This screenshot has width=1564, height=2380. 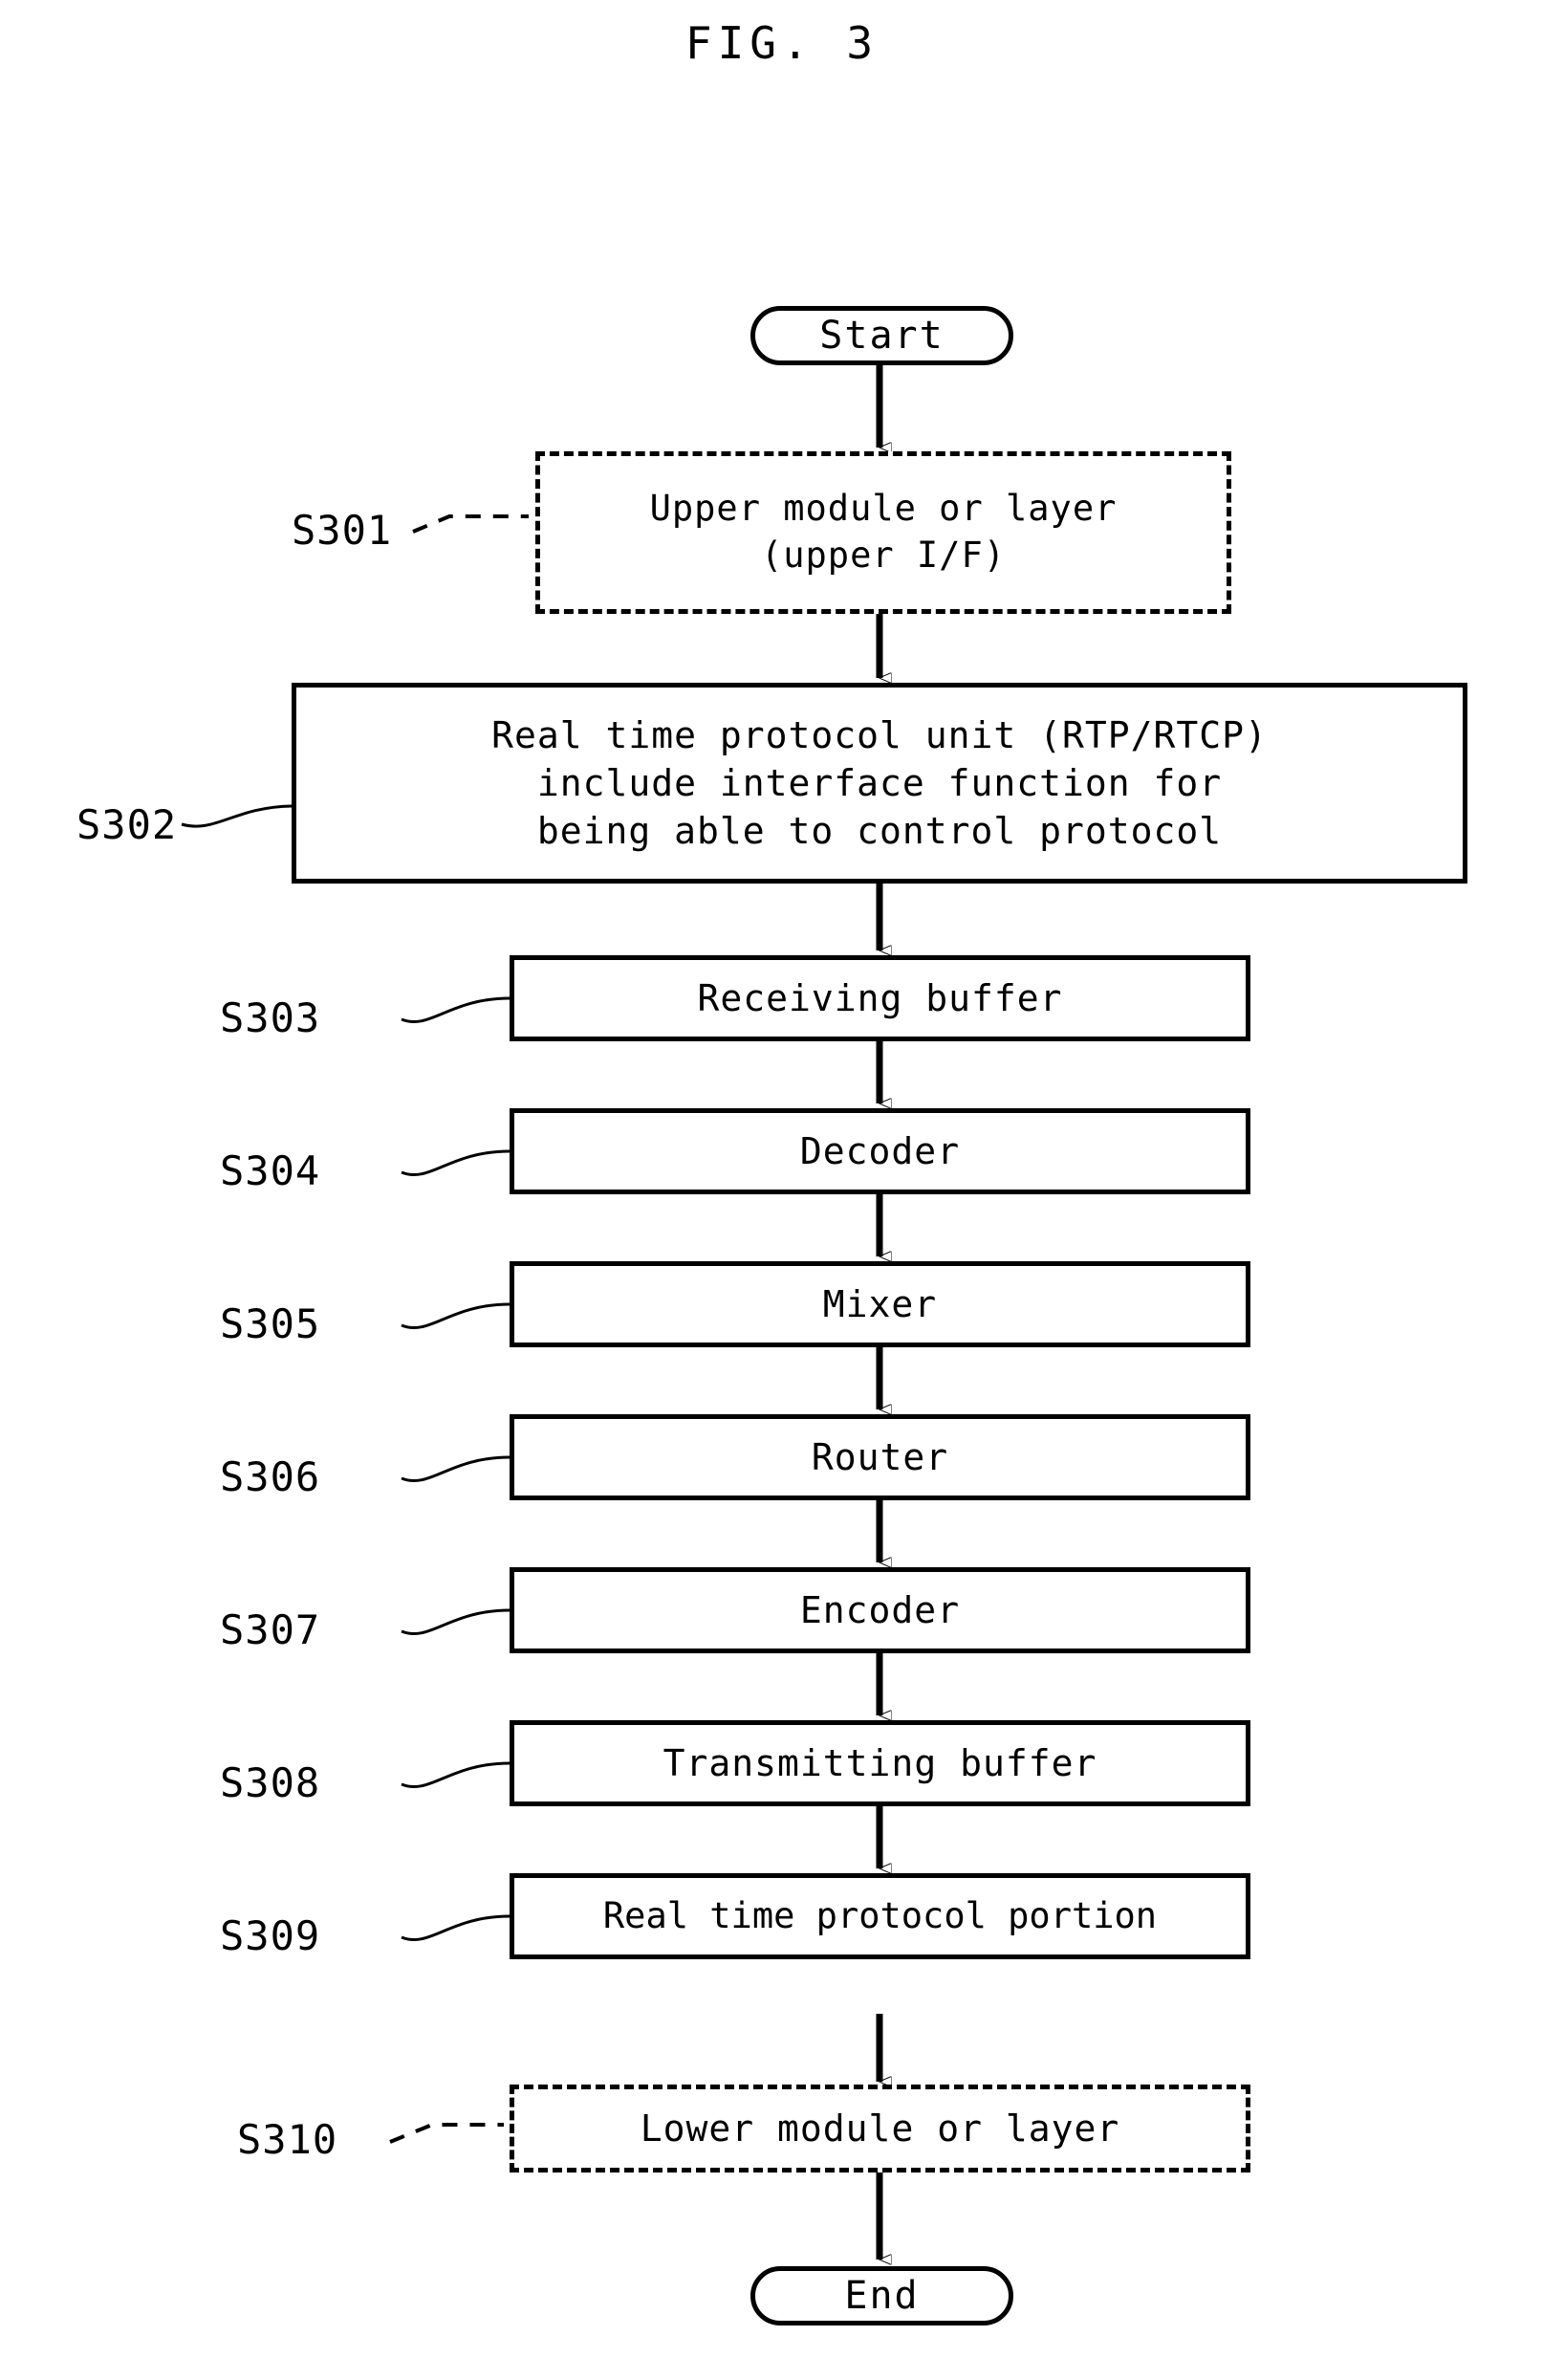 What do you see at coordinates (883, 509) in the screenshot?
I see `node-line: Upper module or layer` at bounding box center [883, 509].